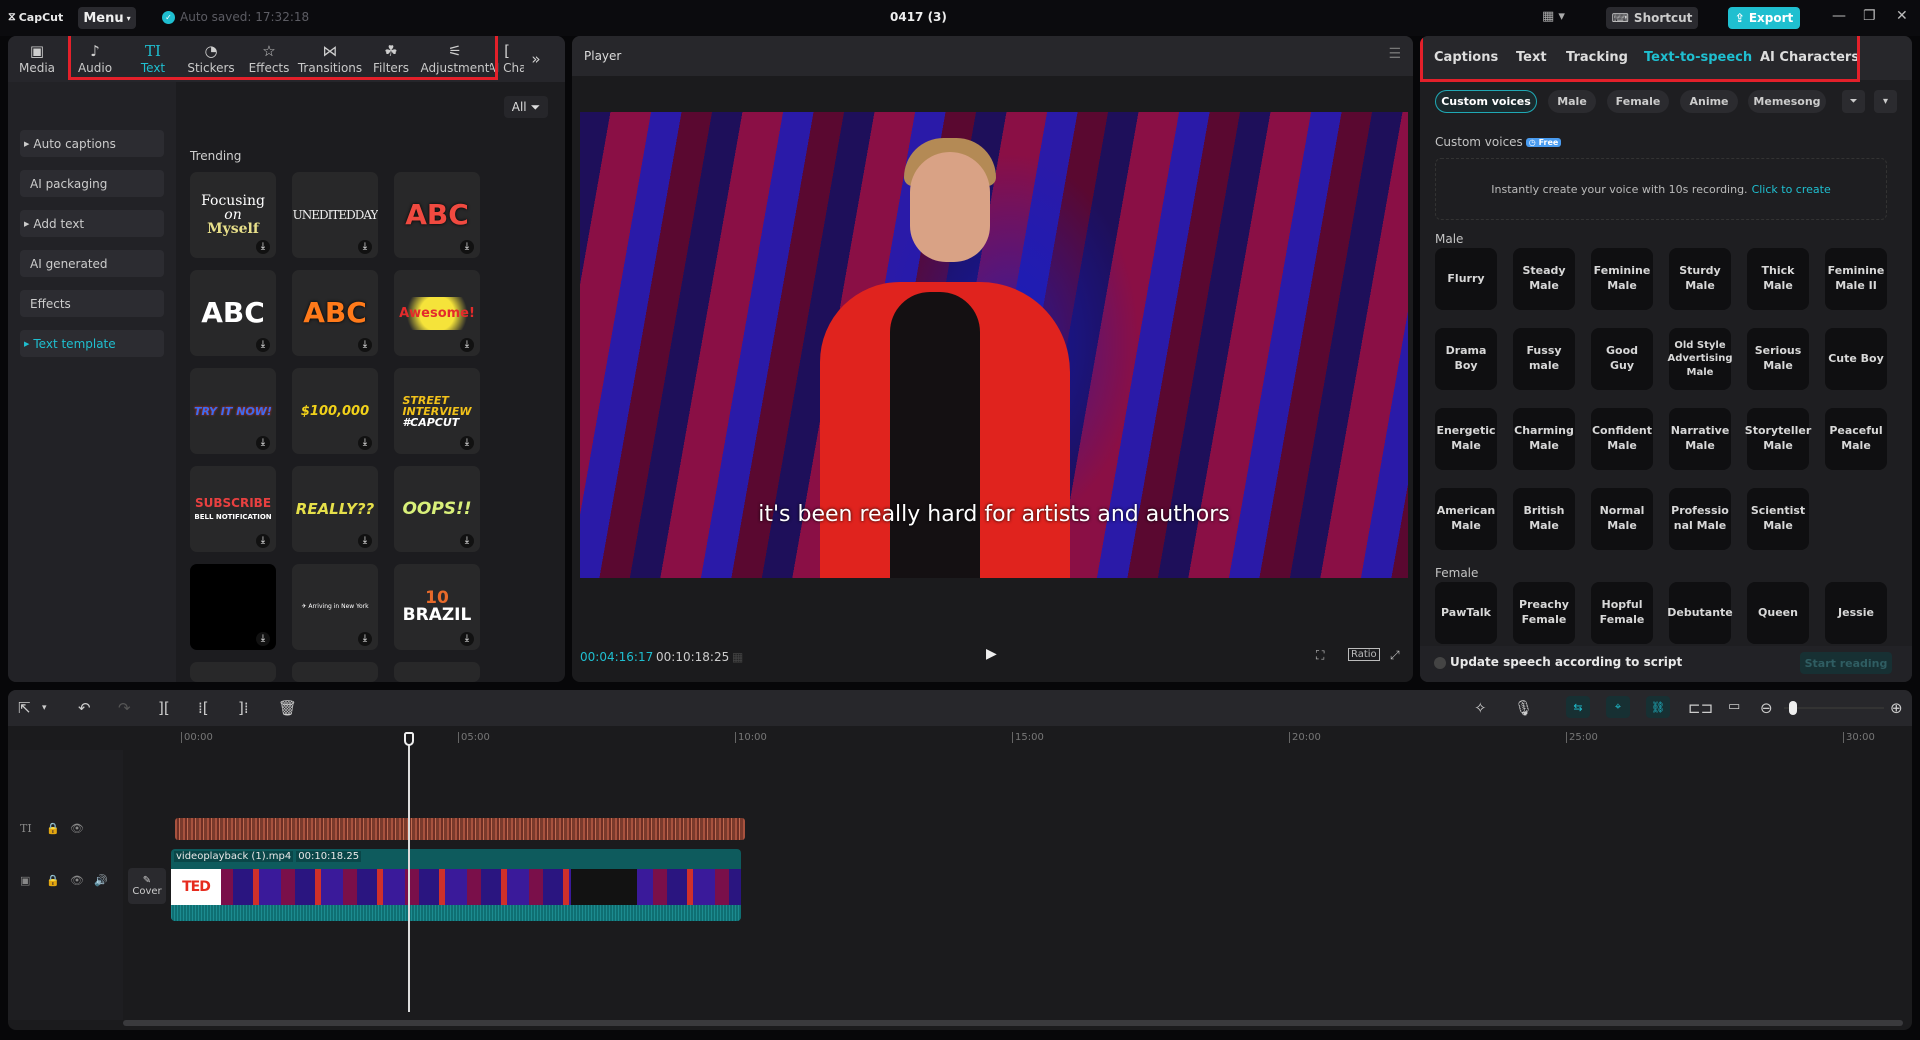 This screenshot has height=1040, width=1920. I want to click on zoom-fit-icon: ⛶, so click(1320, 655).